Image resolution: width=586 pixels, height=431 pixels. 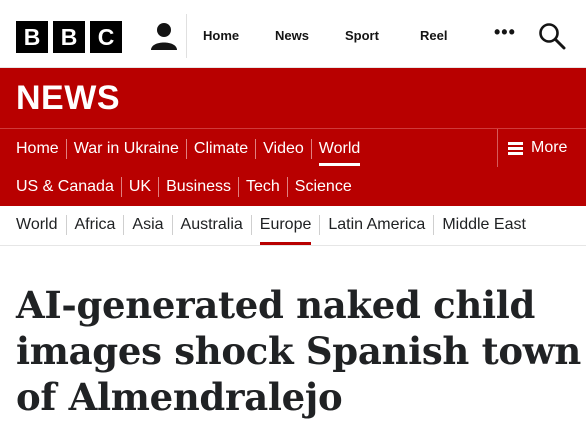 What do you see at coordinates (339, 152) in the screenshot?
I see `section-nav-world: World` at bounding box center [339, 152].